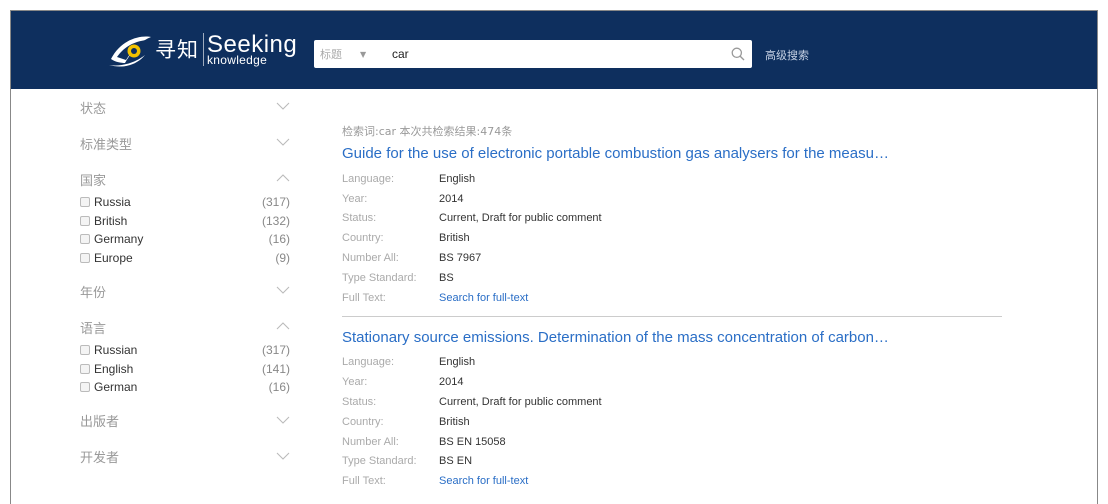 The height and width of the screenshot is (504, 1108). What do you see at coordinates (672, 219) in the screenshot?
I see `result-field: Status: Current, Draft for public comment` at bounding box center [672, 219].